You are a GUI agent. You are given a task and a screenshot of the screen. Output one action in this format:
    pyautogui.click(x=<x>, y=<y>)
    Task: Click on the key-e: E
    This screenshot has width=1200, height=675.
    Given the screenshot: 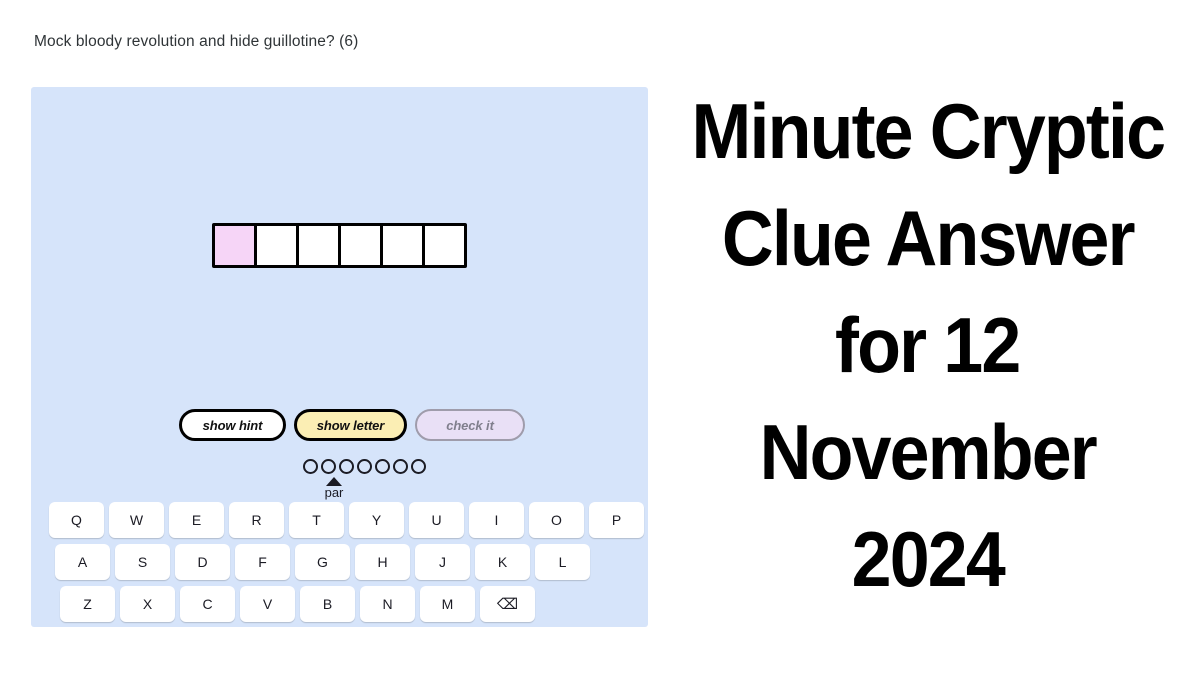 What is the action you would take?
    pyautogui.click(x=196, y=520)
    